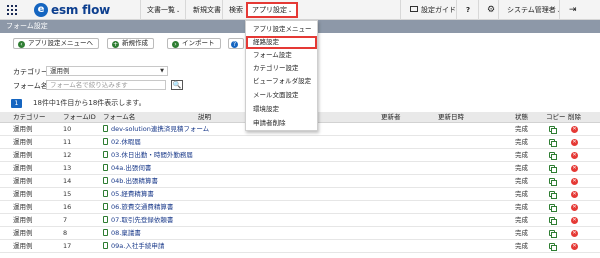 The image size is (600, 258). Describe the element at coordinates (79, 117) in the screenshot. I see `col-form-id: フォームID` at that location.